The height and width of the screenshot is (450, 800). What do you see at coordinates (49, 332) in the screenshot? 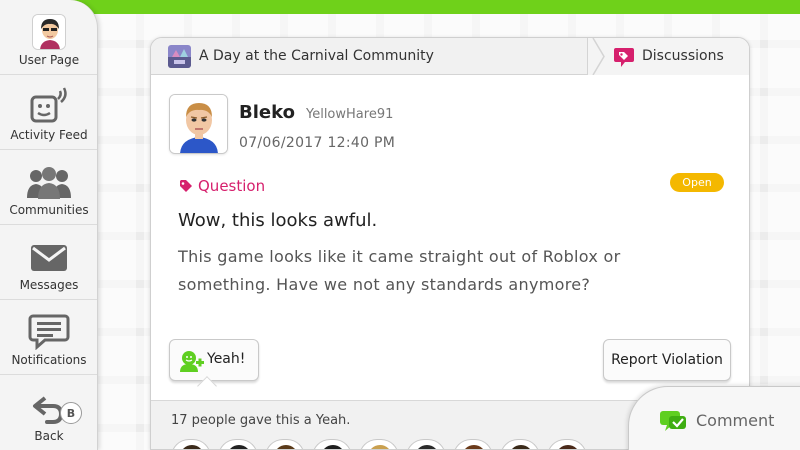
I see `notifications-icon` at bounding box center [49, 332].